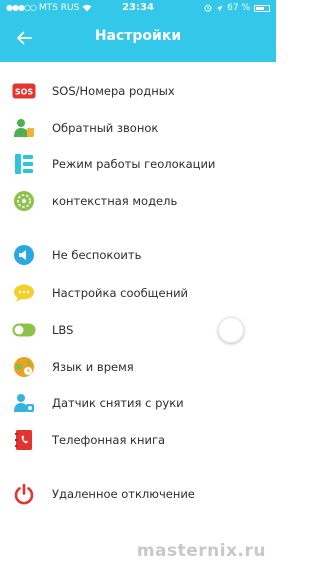 The height and width of the screenshot is (579, 320). What do you see at coordinates (138, 367) in the screenshot?
I see `settings-item-language-time: Язык и время` at bounding box center [138, 367].